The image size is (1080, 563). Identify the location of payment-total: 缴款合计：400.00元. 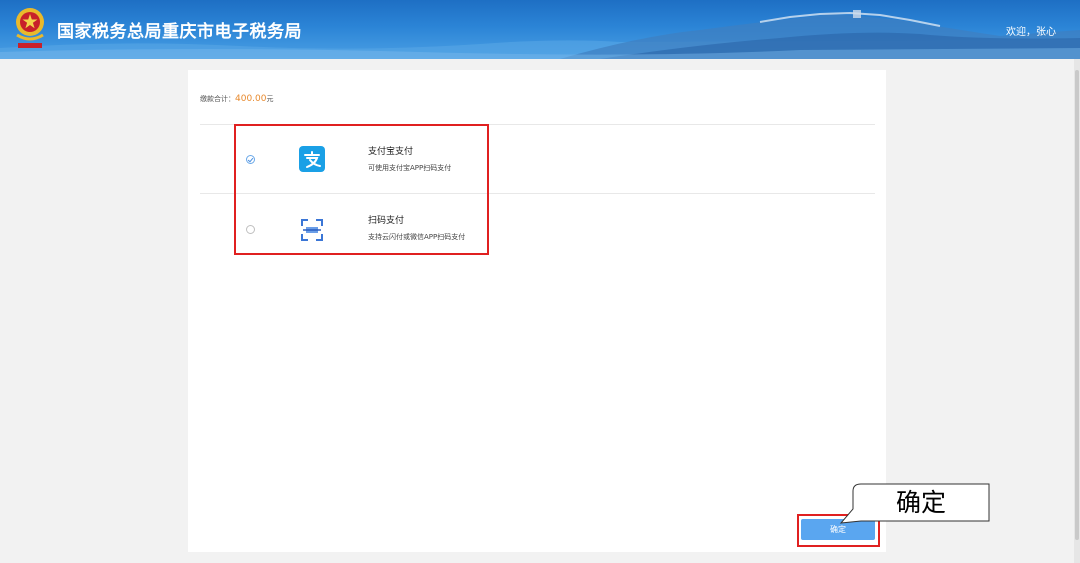
(237, 99).